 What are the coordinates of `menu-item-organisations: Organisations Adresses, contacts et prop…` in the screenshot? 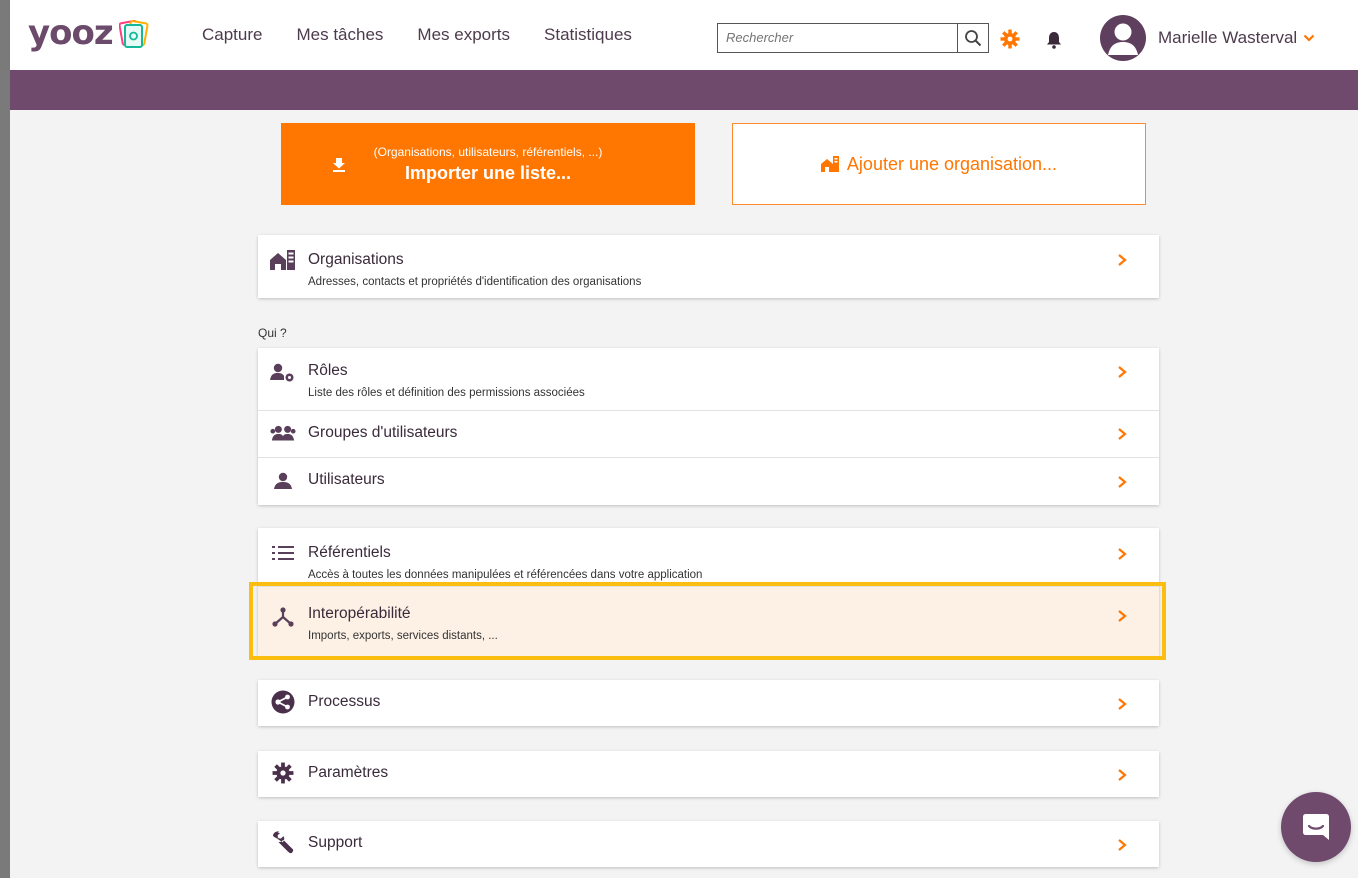 It's located at (708, 266).